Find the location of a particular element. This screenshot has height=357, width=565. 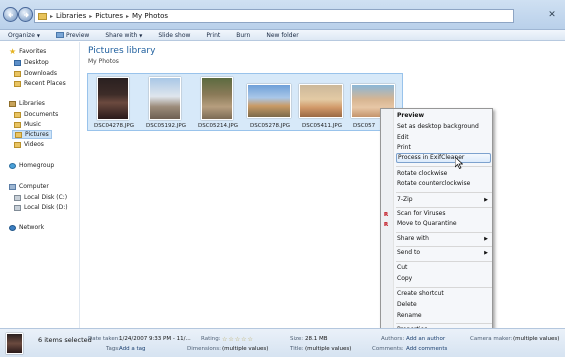

size-label: Size: is located at coordinates (297, 339).